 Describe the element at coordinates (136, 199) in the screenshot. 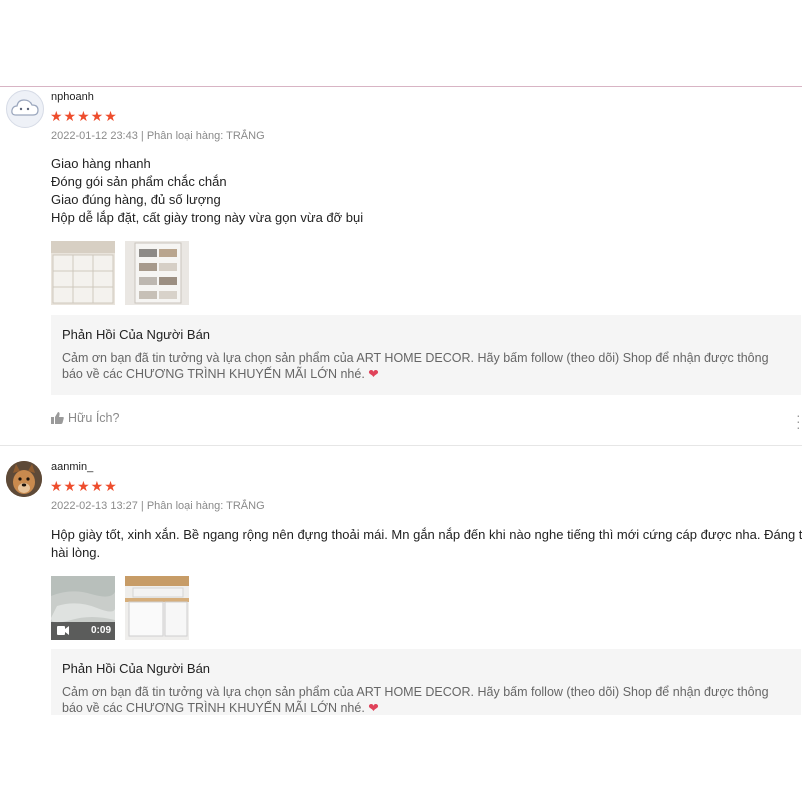

I see `review-text-line: Giao đúng hàng, đủ số lượng` at that location.